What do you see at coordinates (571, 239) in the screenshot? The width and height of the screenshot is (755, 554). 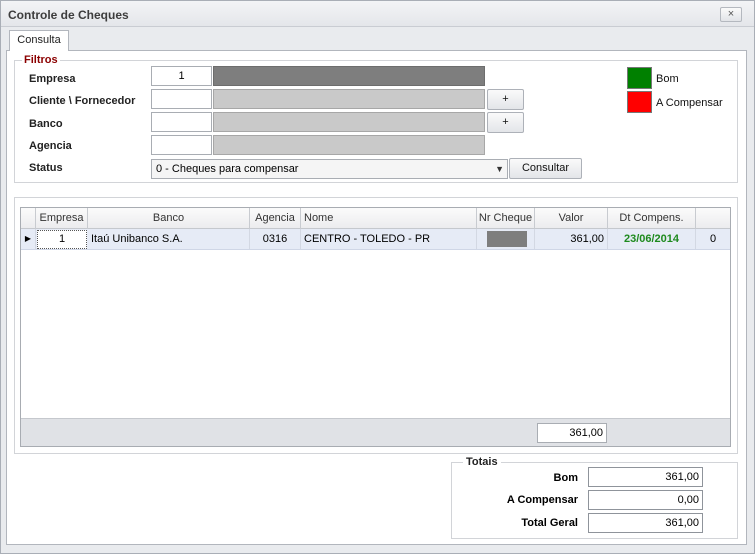 I see `row-valor-cell: 361,00` at bounding box center [571, 239].